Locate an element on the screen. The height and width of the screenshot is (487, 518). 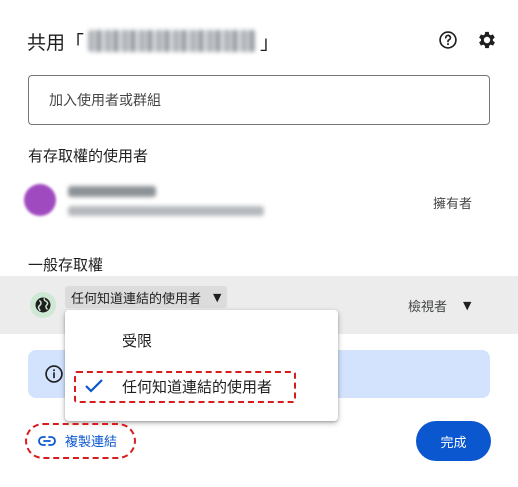
title-prefix: 共用「 is located at coordinates (56, 42).